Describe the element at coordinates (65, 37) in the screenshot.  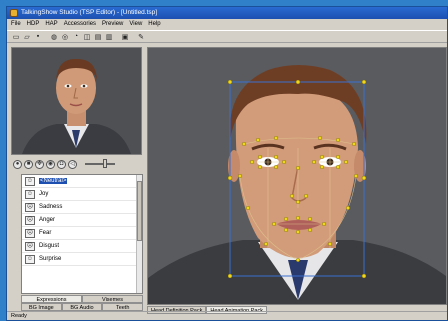
I see `tool-icon-2: ◎` at that location.